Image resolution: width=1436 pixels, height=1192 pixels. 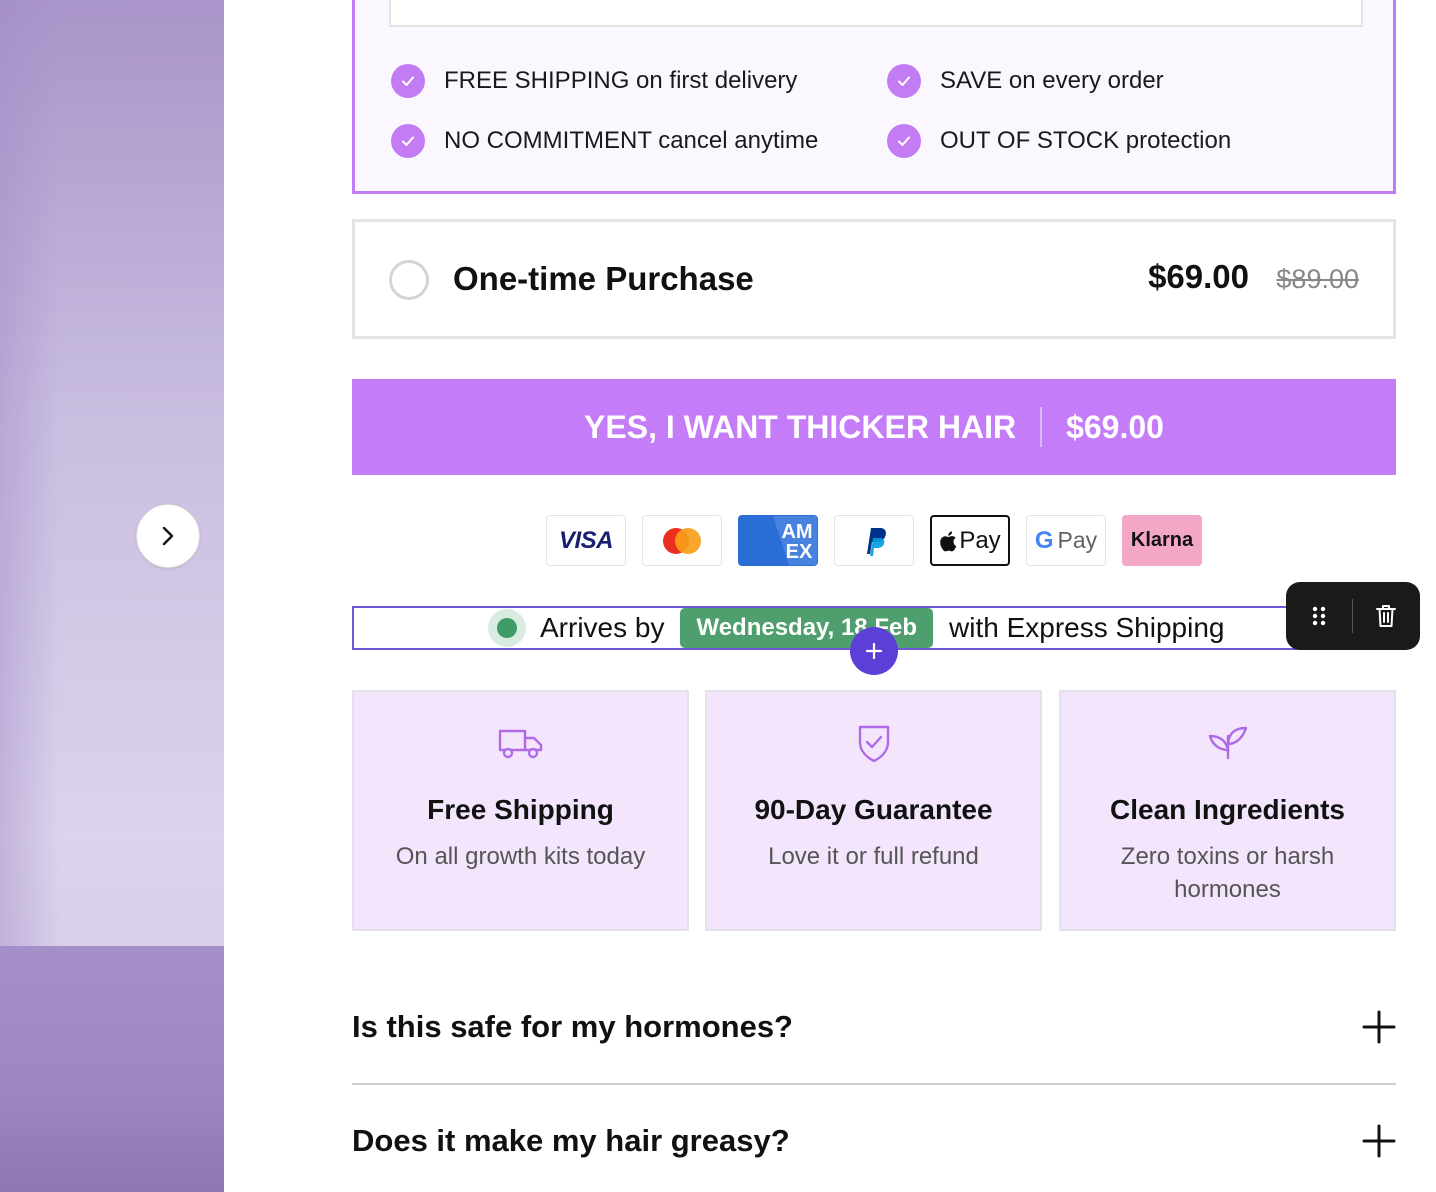 I want to click on subscribe-frequency-select, so click(x=876, y=13).